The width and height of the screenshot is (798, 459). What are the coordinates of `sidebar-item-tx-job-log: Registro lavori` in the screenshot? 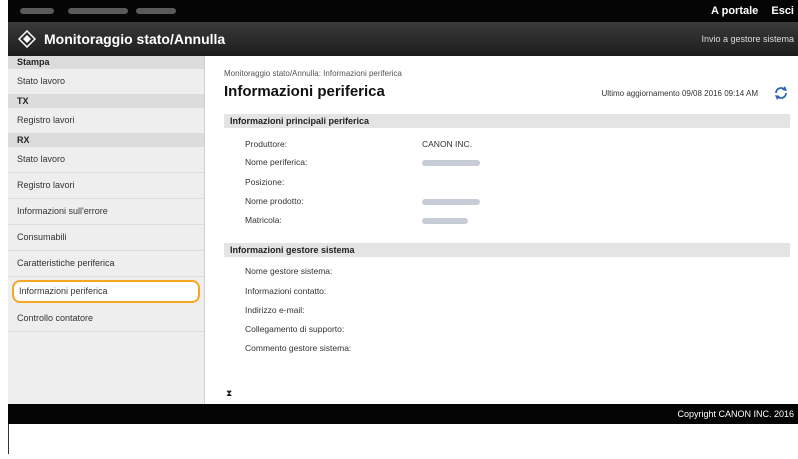 It's located at (106, 121).